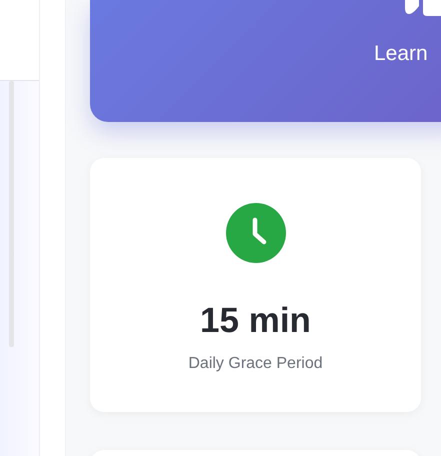 This screenshot has width=441, height=456. Describe the element at coordinates (256, 233) in the screenshot. I see `clock-icon` at that location.